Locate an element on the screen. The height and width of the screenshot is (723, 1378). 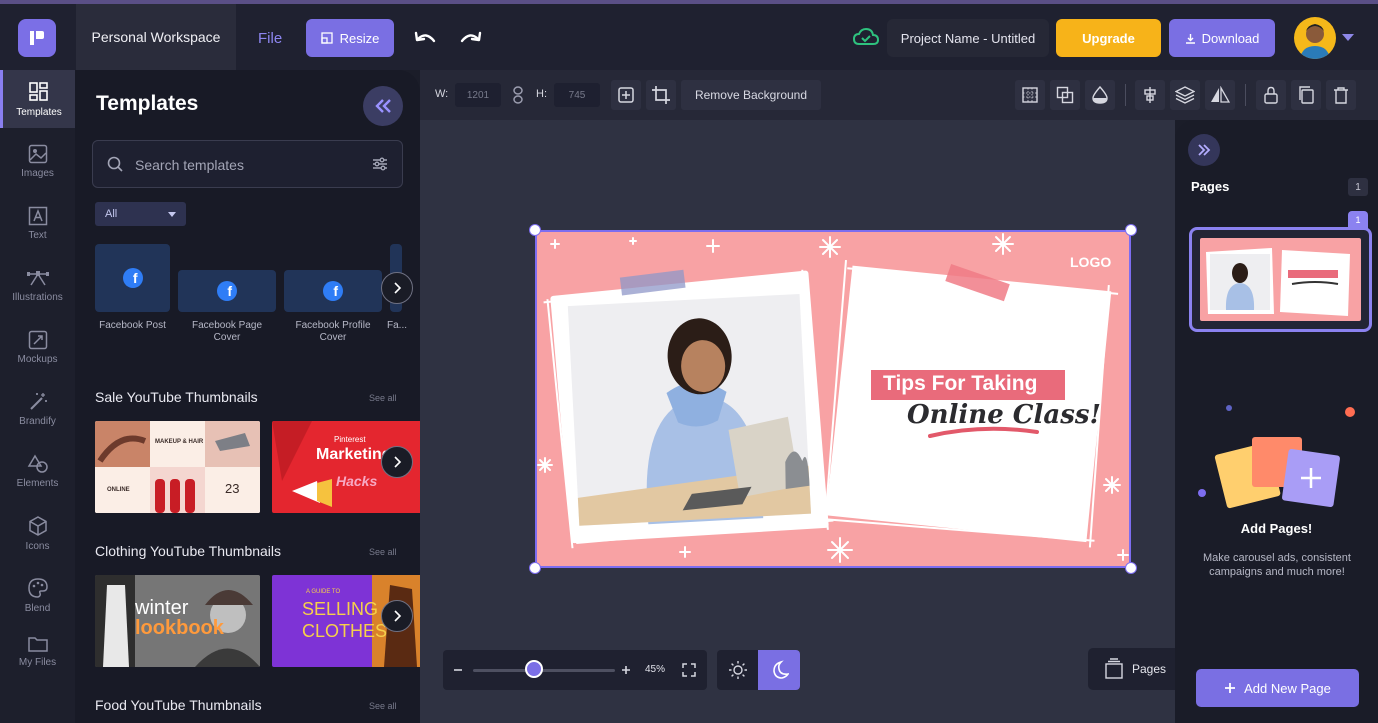
sidebar-item-brandify: Brandify is located at coordinates (37, 409).